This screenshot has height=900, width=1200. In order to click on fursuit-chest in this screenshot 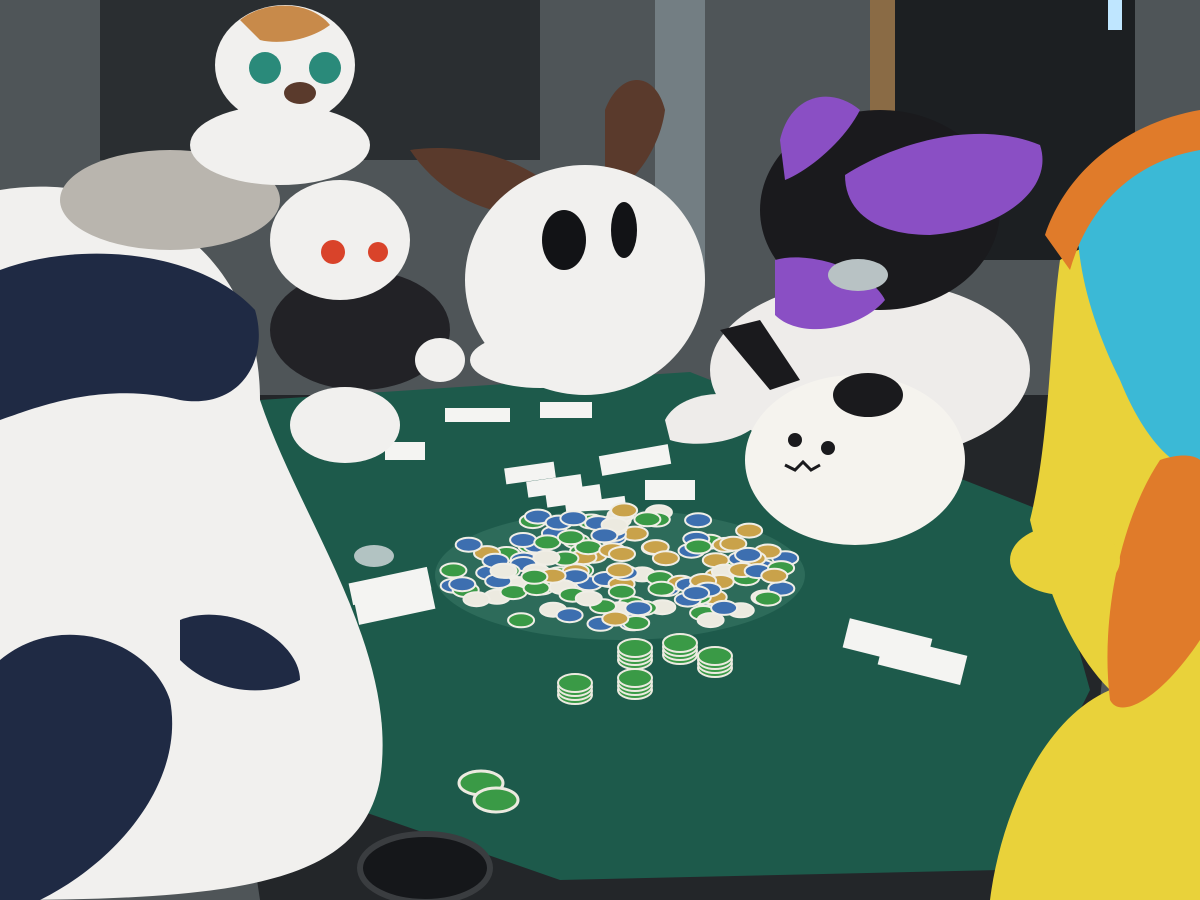, I will do `click(280, 145)`.